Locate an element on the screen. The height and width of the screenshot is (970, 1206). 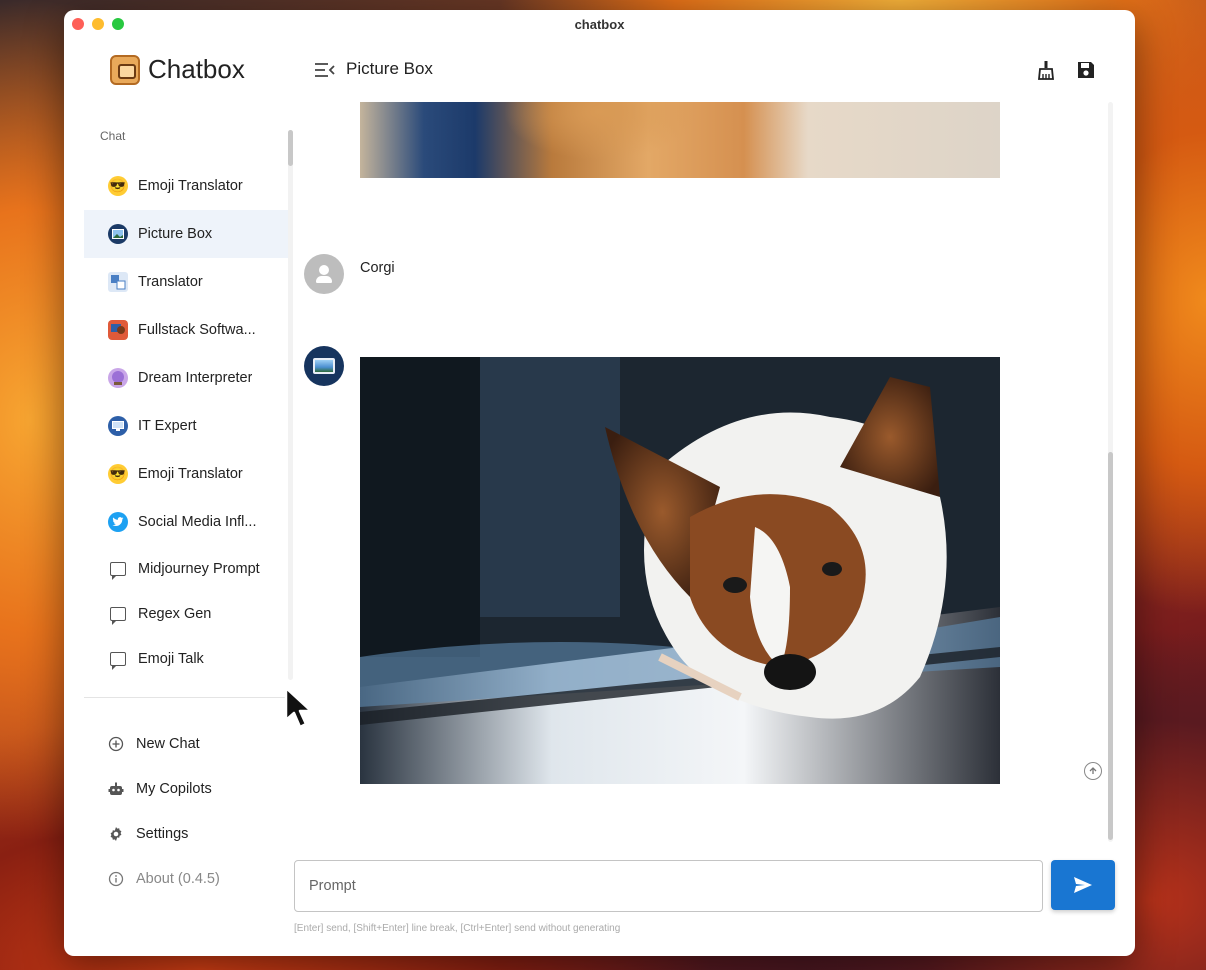
twitter-bird-icon is located at coordinates (118, 522).